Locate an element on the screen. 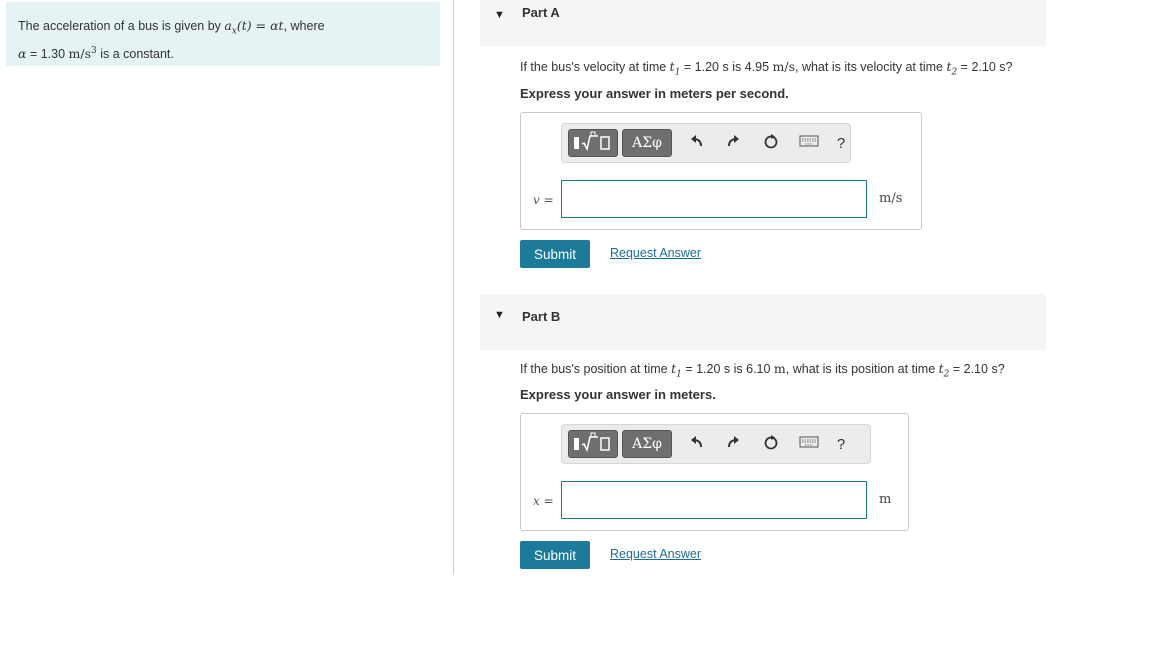 The height and width of the screenshot is (648, 1152). part-a-request-answer-link: Request Answer is located at coordinates (655, 253).